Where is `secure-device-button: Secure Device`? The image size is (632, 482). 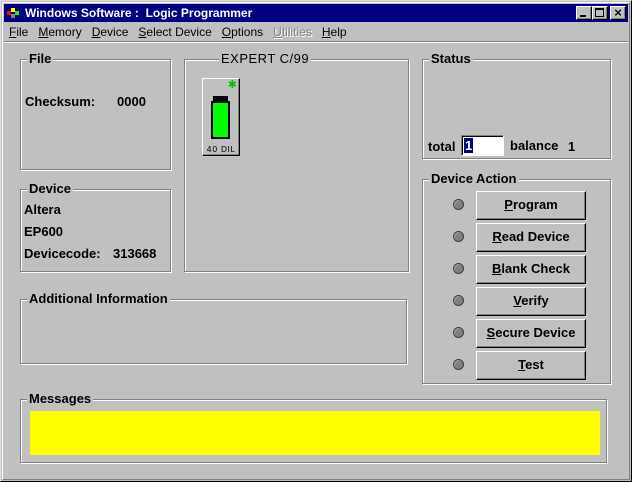
secure-device-button: Secure Device is located at coordinates (531, 333).